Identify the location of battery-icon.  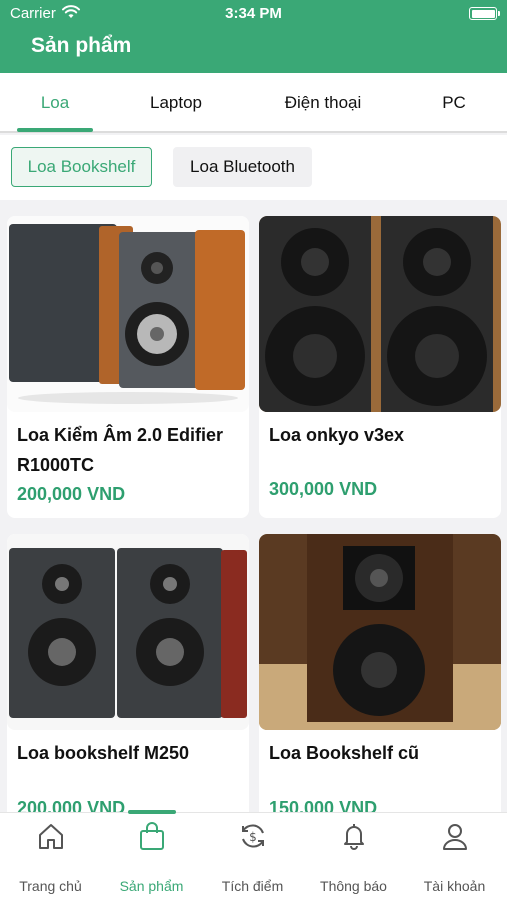
(484, 13).